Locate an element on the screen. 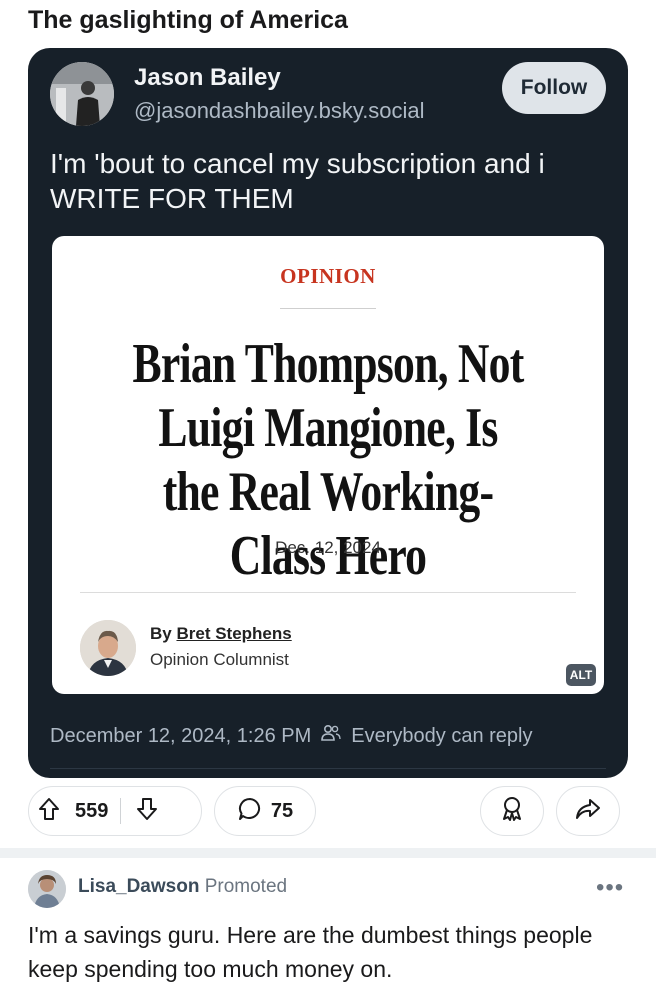  upvote-button is located at coordinates (49, 811).